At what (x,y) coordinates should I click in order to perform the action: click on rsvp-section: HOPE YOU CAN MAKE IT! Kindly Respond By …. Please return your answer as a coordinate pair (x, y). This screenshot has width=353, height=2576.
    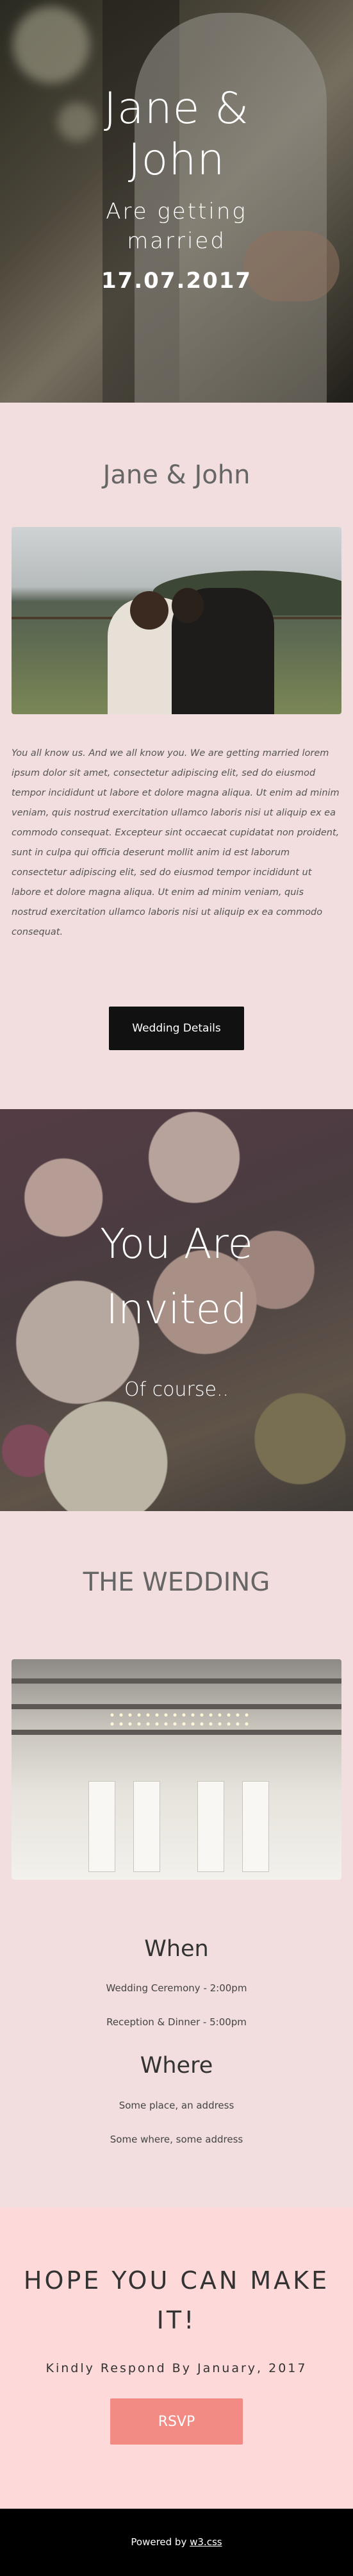
    Looking at the image, I should click on (176, 2358).